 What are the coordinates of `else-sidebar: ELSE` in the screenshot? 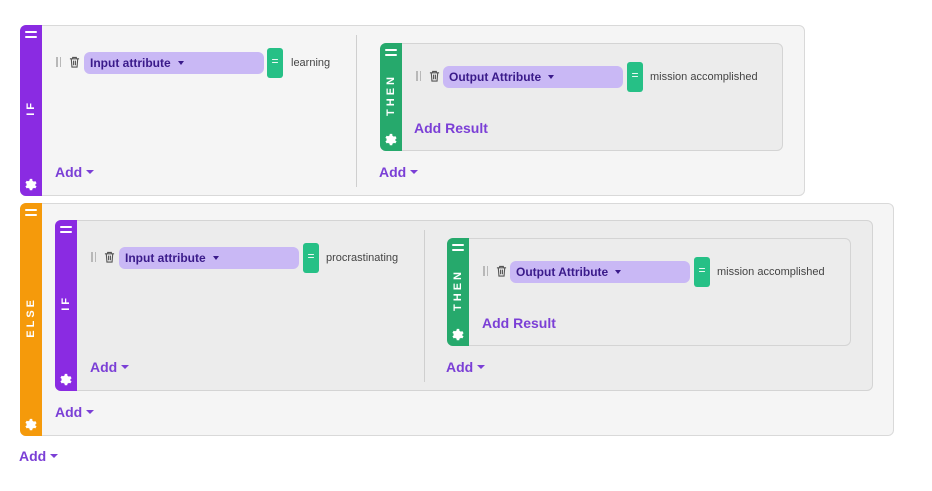 It's located at (31, 319).